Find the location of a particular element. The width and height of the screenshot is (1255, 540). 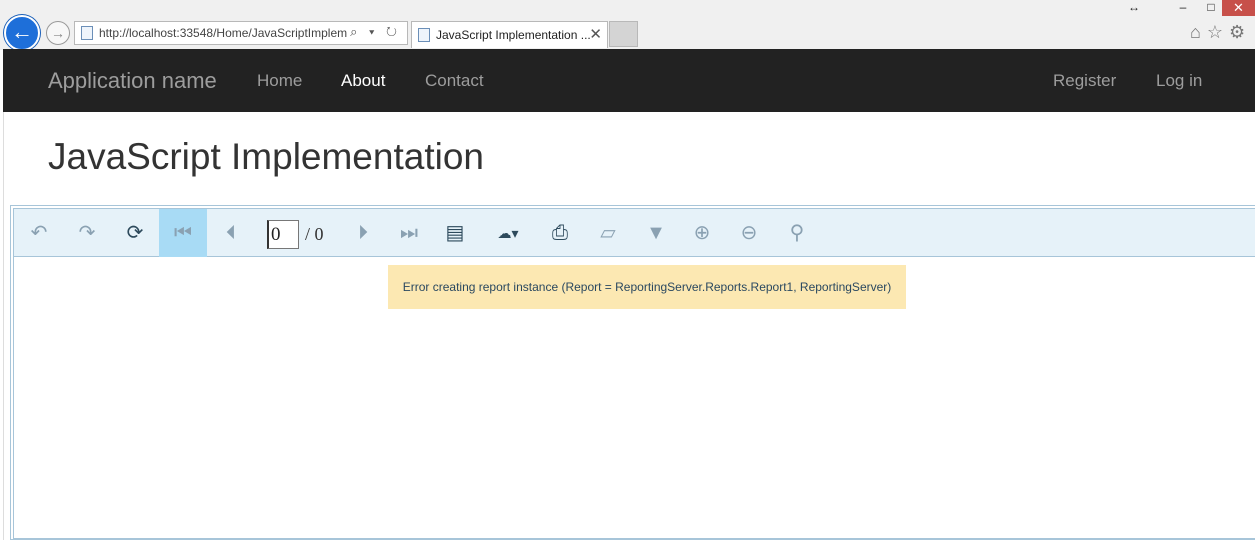

report-toolbar: ↶ ↷ ⟳ ⏮ ⏴ / 0 ⏵ ⏭ ▤ ☁▾ ⎙ ▱ ▼ ⊕ ⊖ ⚲ is located at coordinates (634, 233).